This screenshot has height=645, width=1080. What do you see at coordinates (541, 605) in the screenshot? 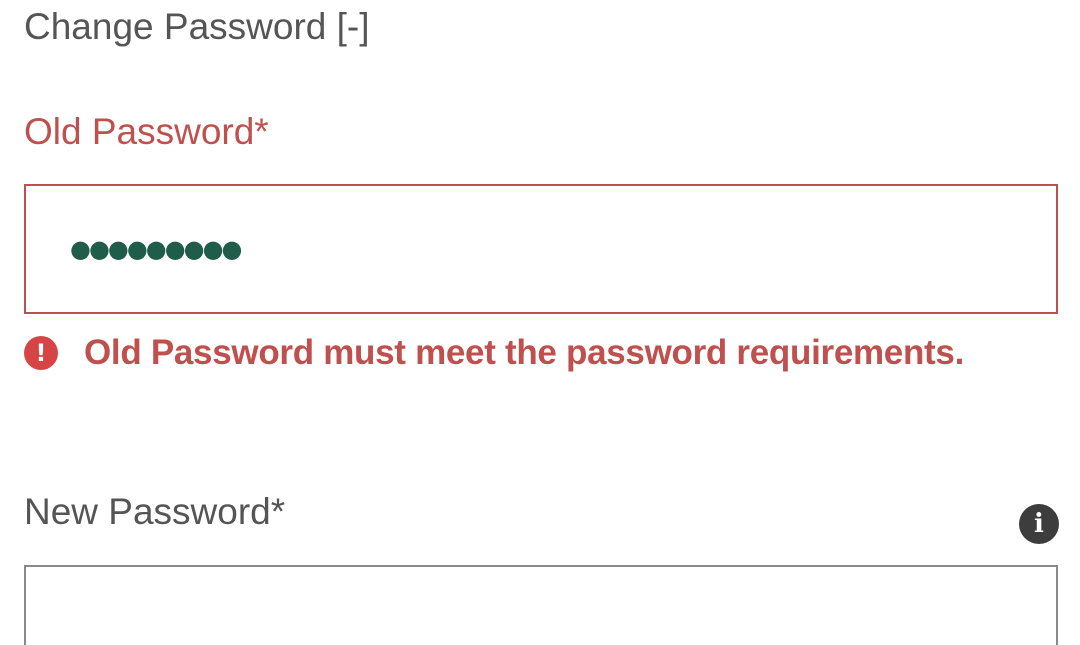
I see `new-password-input` at bounding box center [541, 605].